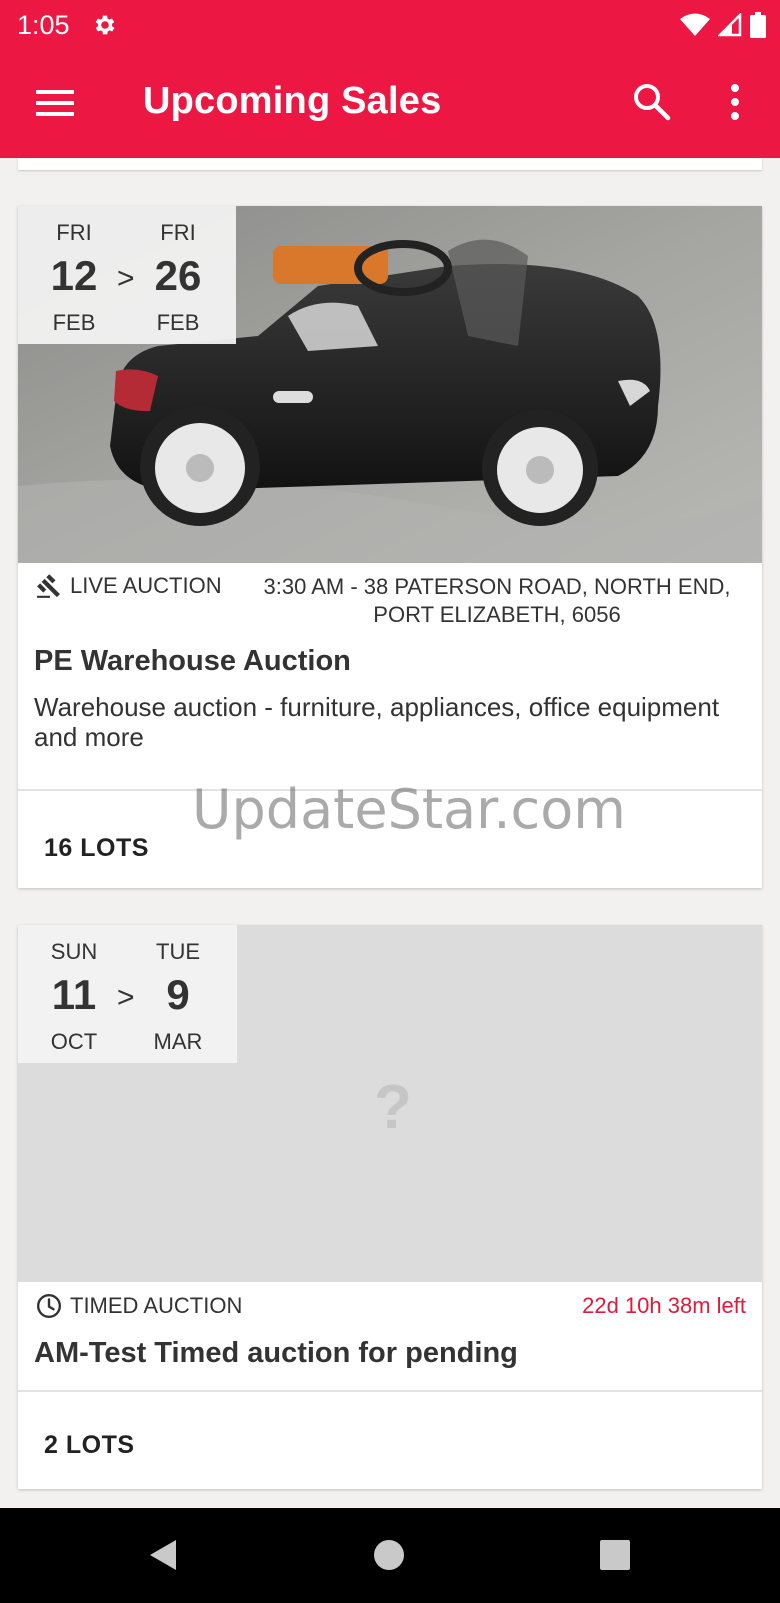  What do you see at coordinates (74, 275) in the screenshot?
I see `start-day: 12` at bounding box center [74, 275].